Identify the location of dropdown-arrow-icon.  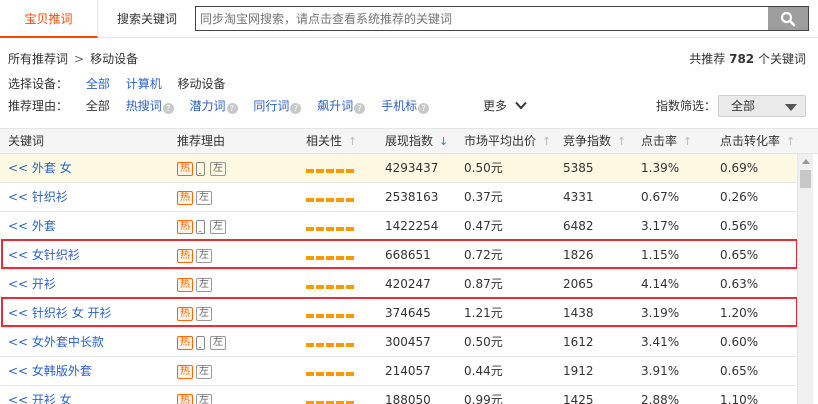
(791, 107).